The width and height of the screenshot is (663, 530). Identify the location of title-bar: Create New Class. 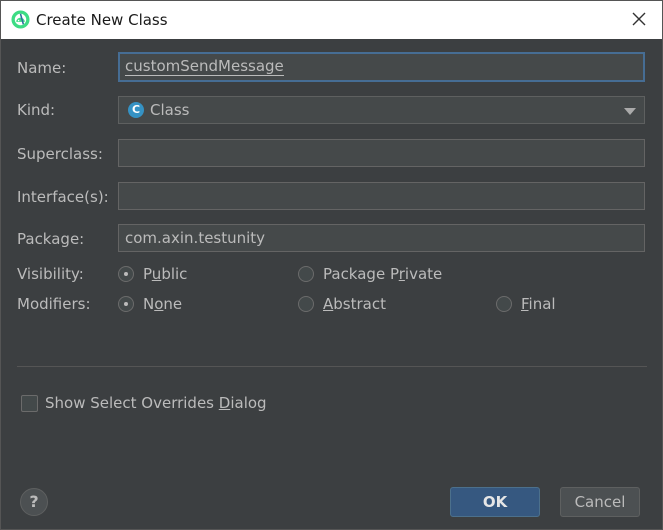
(331, 20).